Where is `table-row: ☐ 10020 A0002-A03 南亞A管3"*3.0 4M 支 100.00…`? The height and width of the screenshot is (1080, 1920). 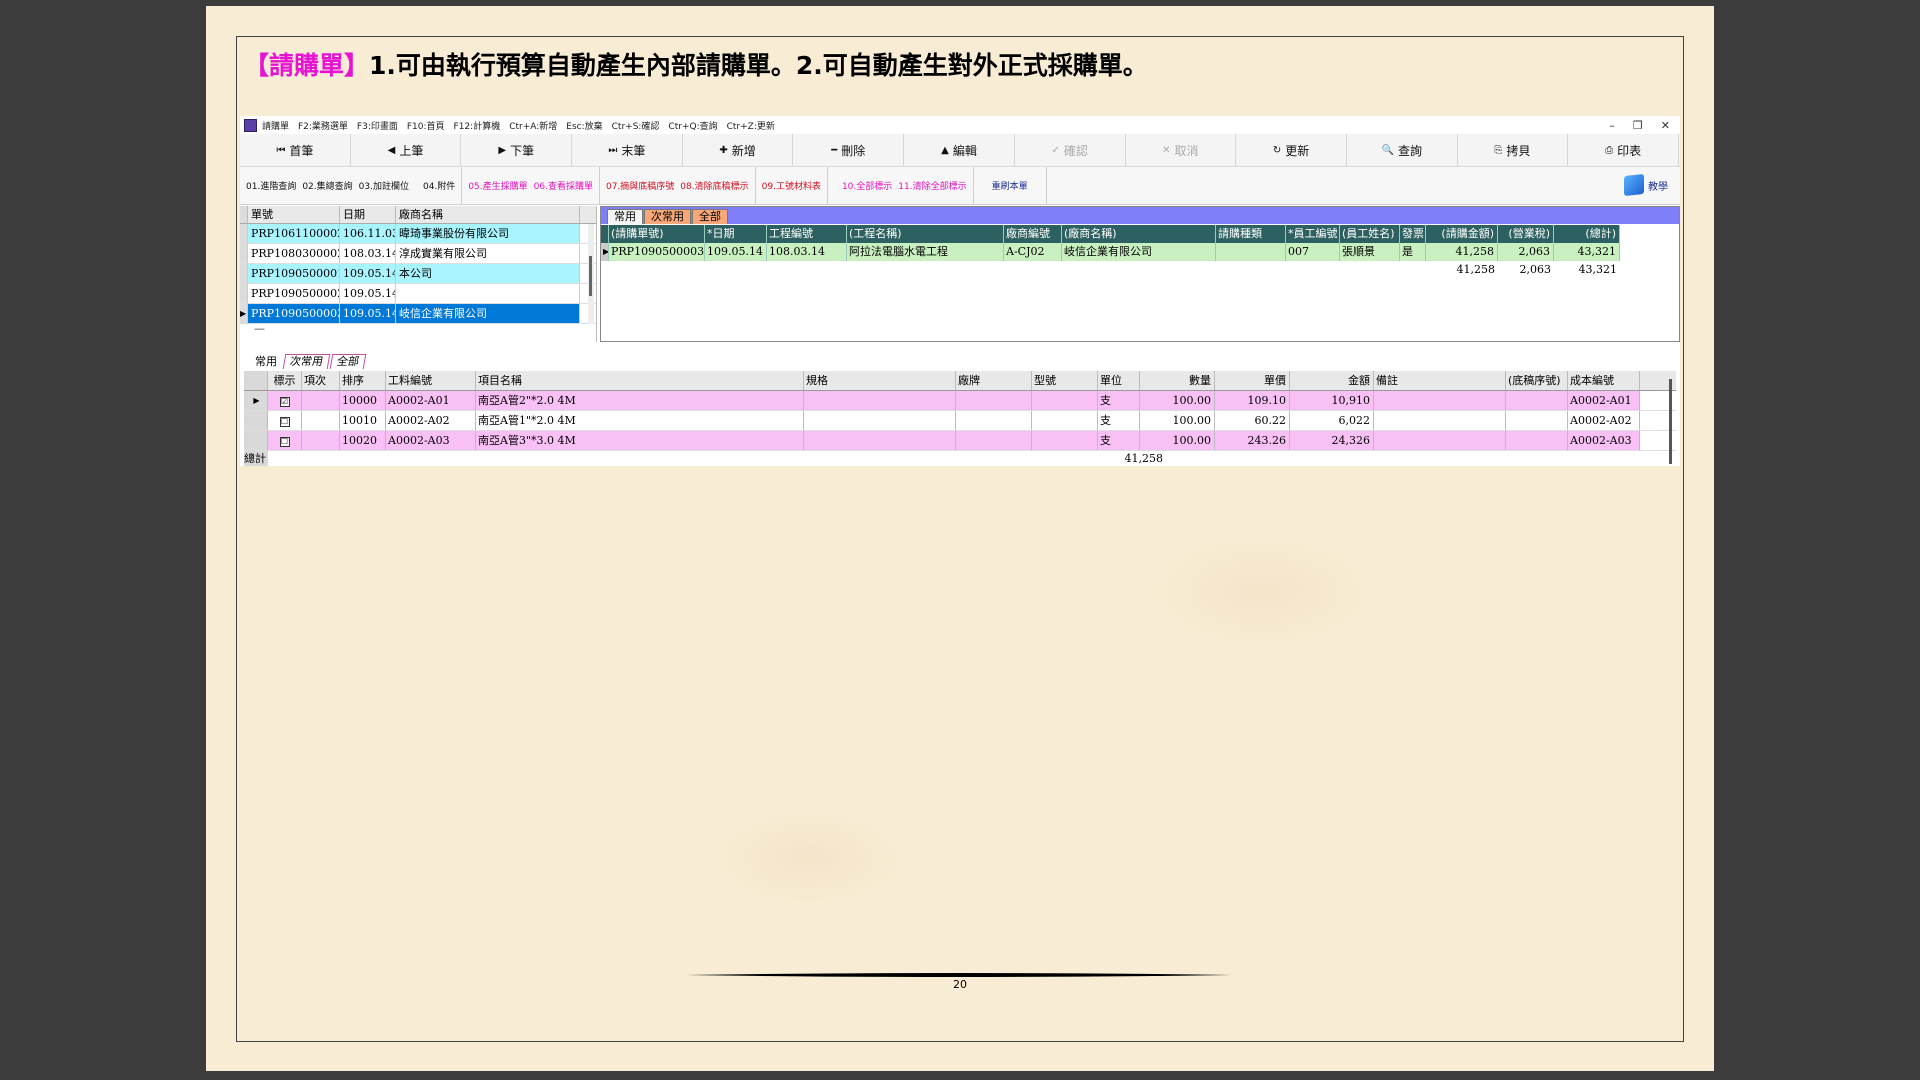 table-row: ☐ 10020 A0002-A03 南亞A管3"*3.0 4M 支 100.00… is located at coordinates (960, 441).